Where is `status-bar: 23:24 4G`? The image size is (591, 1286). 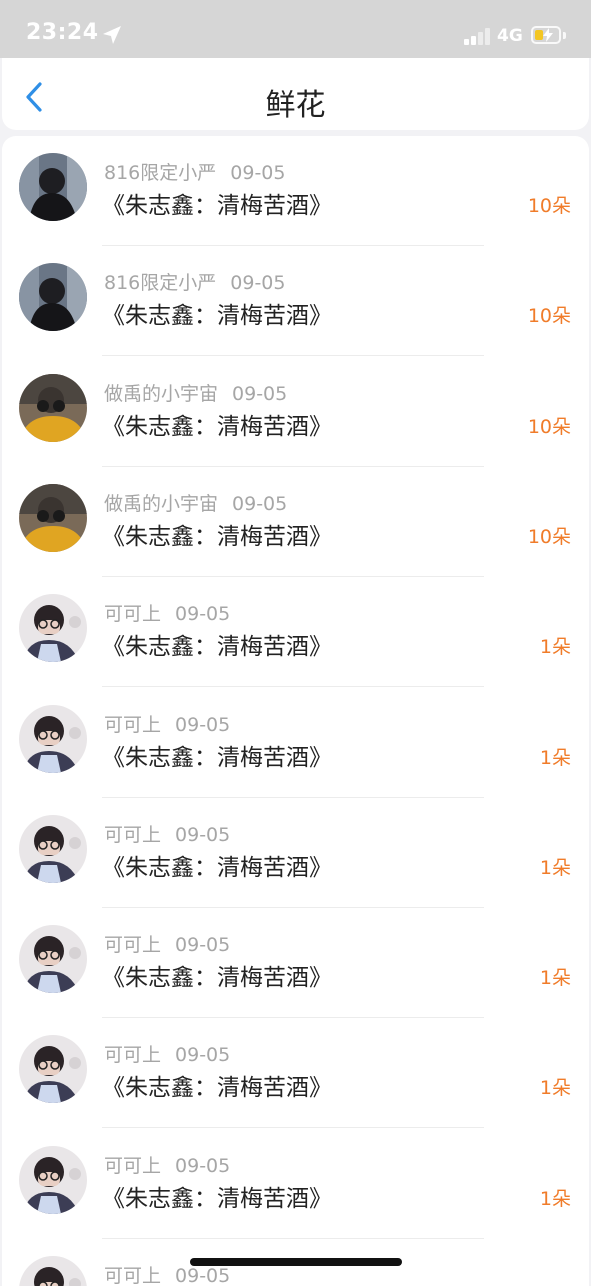 status-bar: 23:24 4G is located at coordinates (295, 29).